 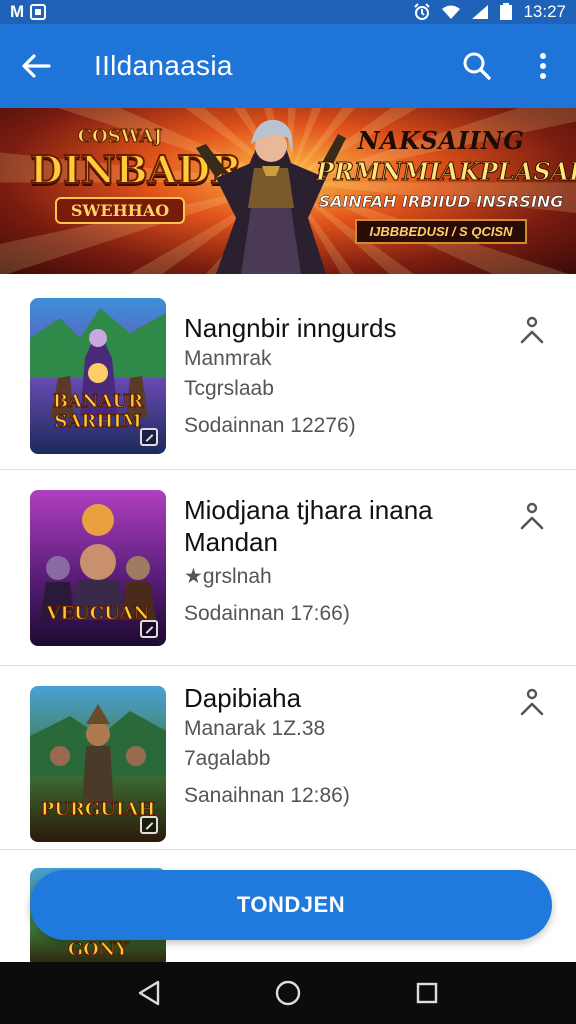 What do you see at coordinates (231, 542) in the screenshot?
I see `item-subtitle: Mandan` at bounding box center [231, 542].